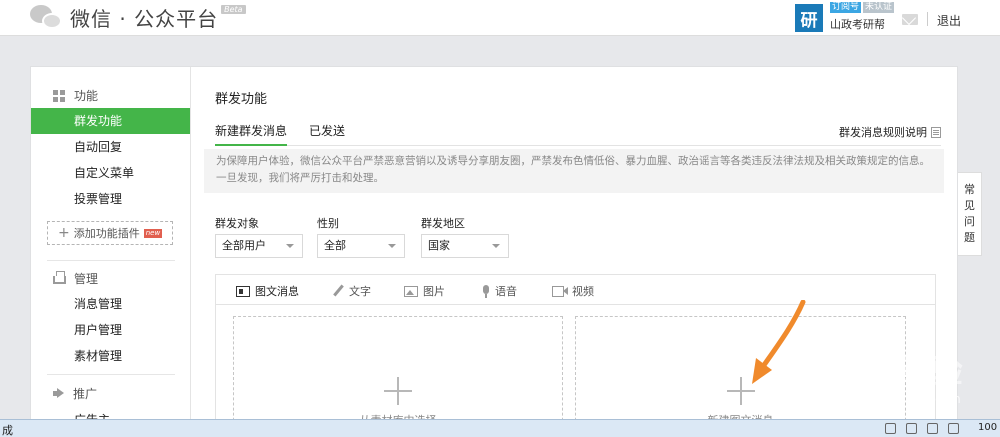 The height and width of the screenshot is (437, 1000). What do you see at coordinates (110, 199) in the screenshot?
I see `sidebar-item-vote: 投票管理` at bounding box center [110, 199].